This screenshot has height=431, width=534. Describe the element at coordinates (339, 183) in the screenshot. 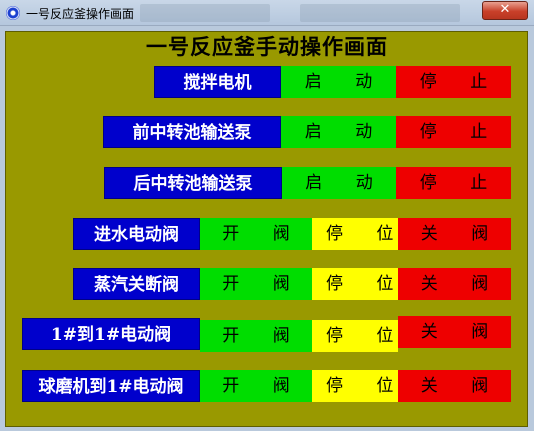

I see `start-button-rear-transfer-pump: 启 动` at that location.